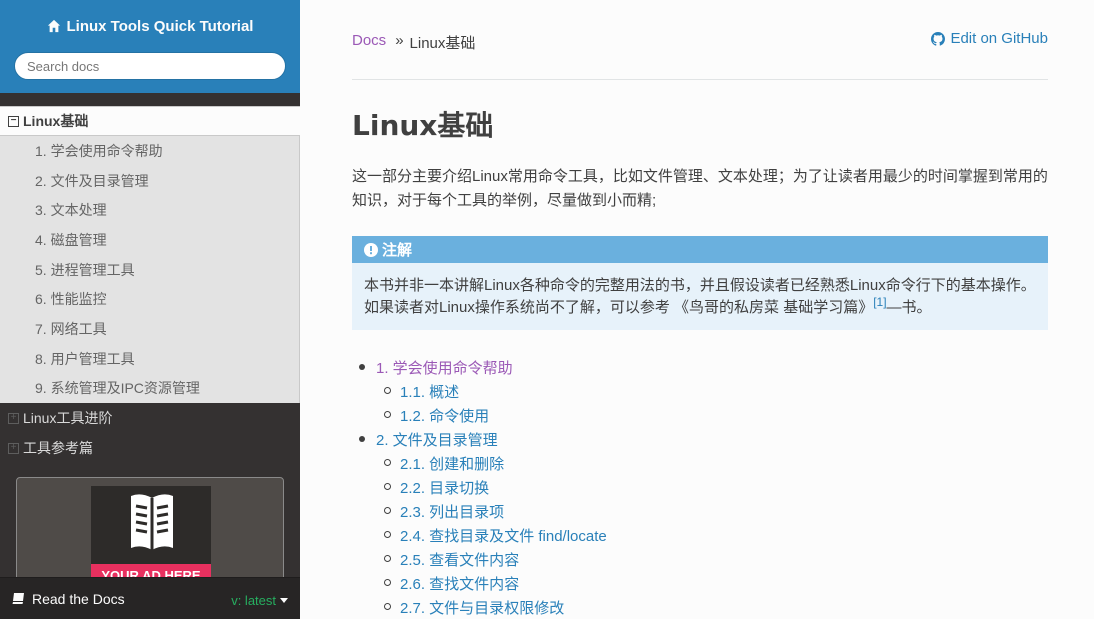 The image size is (1094, 619). I want to click on edit-on-github-link: Edit on GitHub, so click(989, 38).